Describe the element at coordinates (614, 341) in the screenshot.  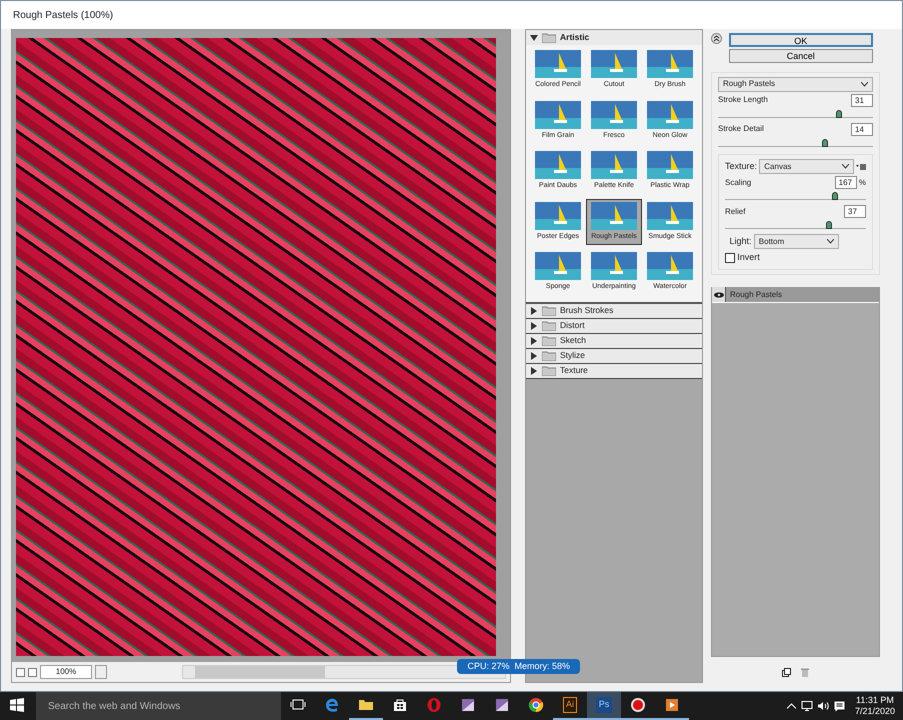
I see `category-header: Sketch` at that location.